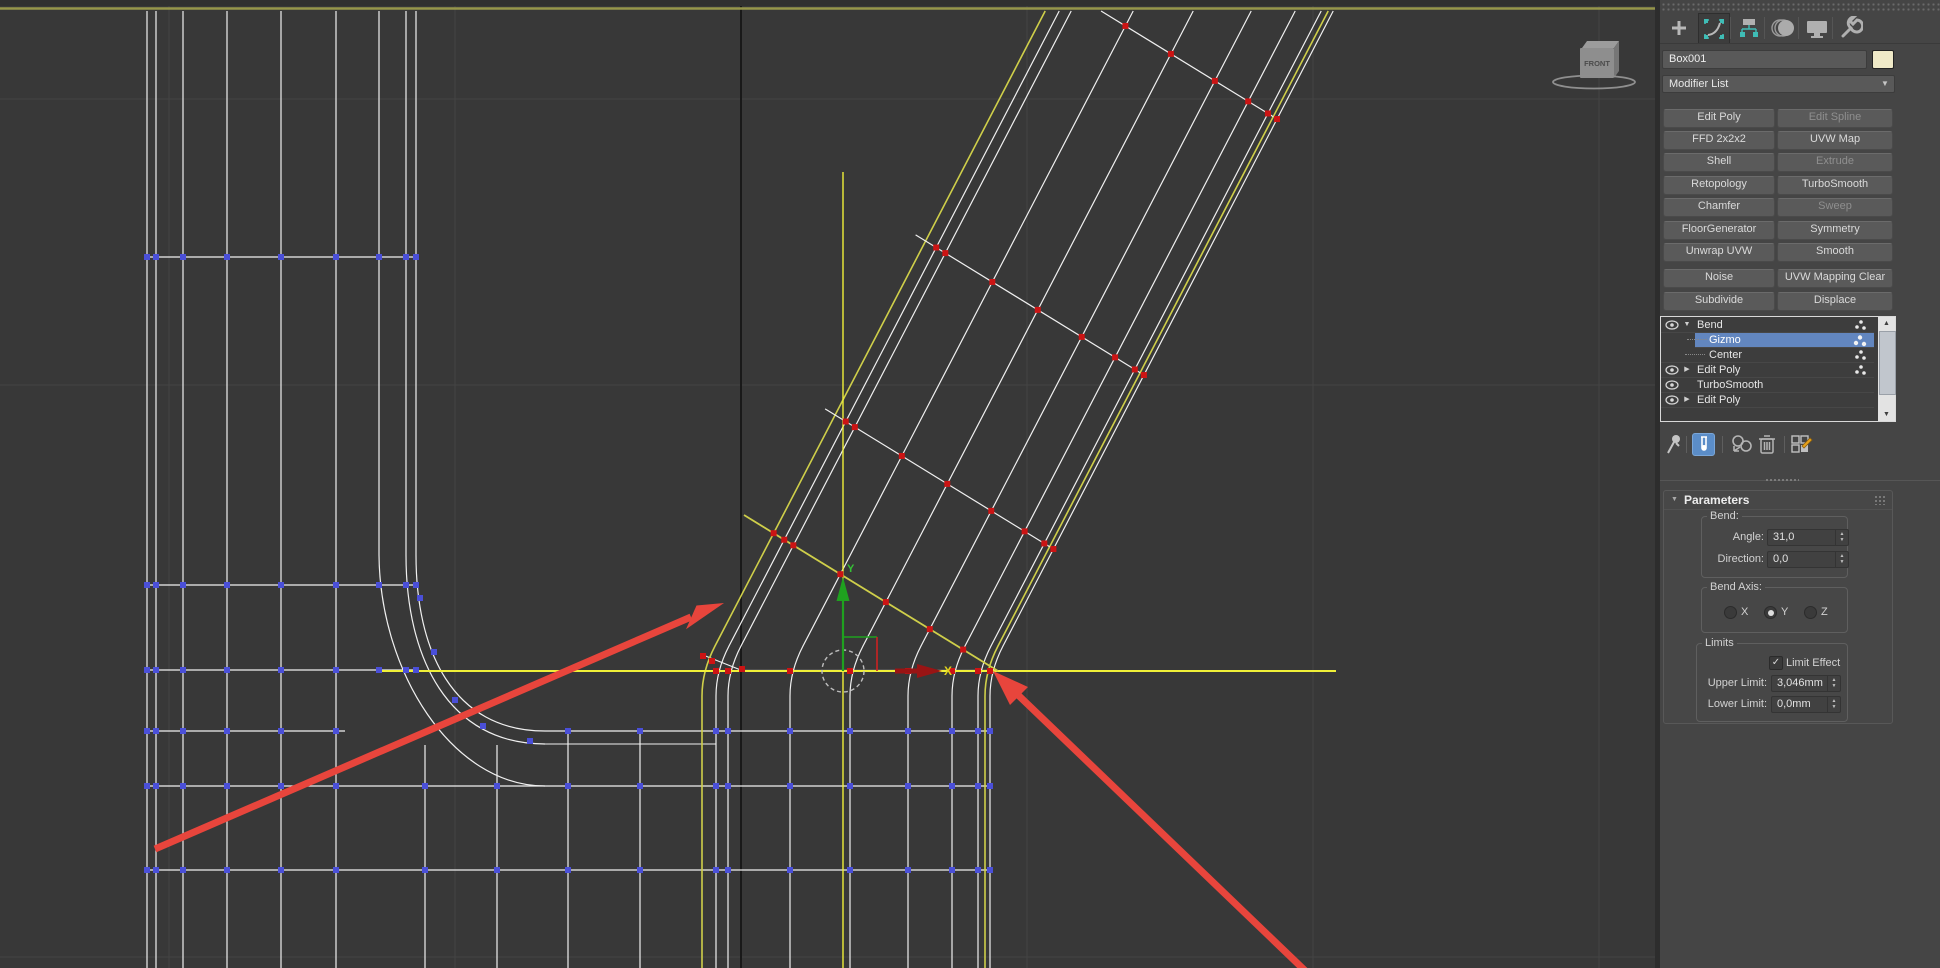 Image resolution: width=1940 pixels, height=968 pixels. What do you see at coordinates (1767, 385) in the screenshot?
I see `stack-row-turbosmooth: TurboSmooth` at bounding box center [1767, 385].